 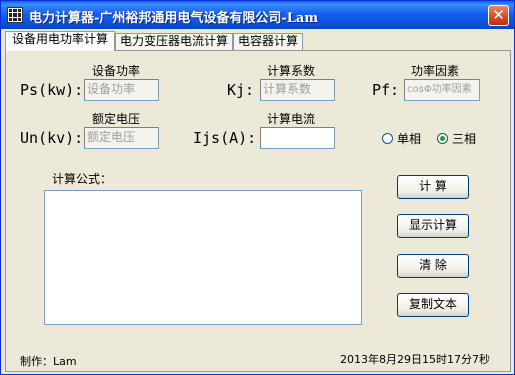 What do you see at coordinates (442, 90) in the screenshot?
I see `pf-input: cosΦ功率因素` at bounding box center [442, 90].